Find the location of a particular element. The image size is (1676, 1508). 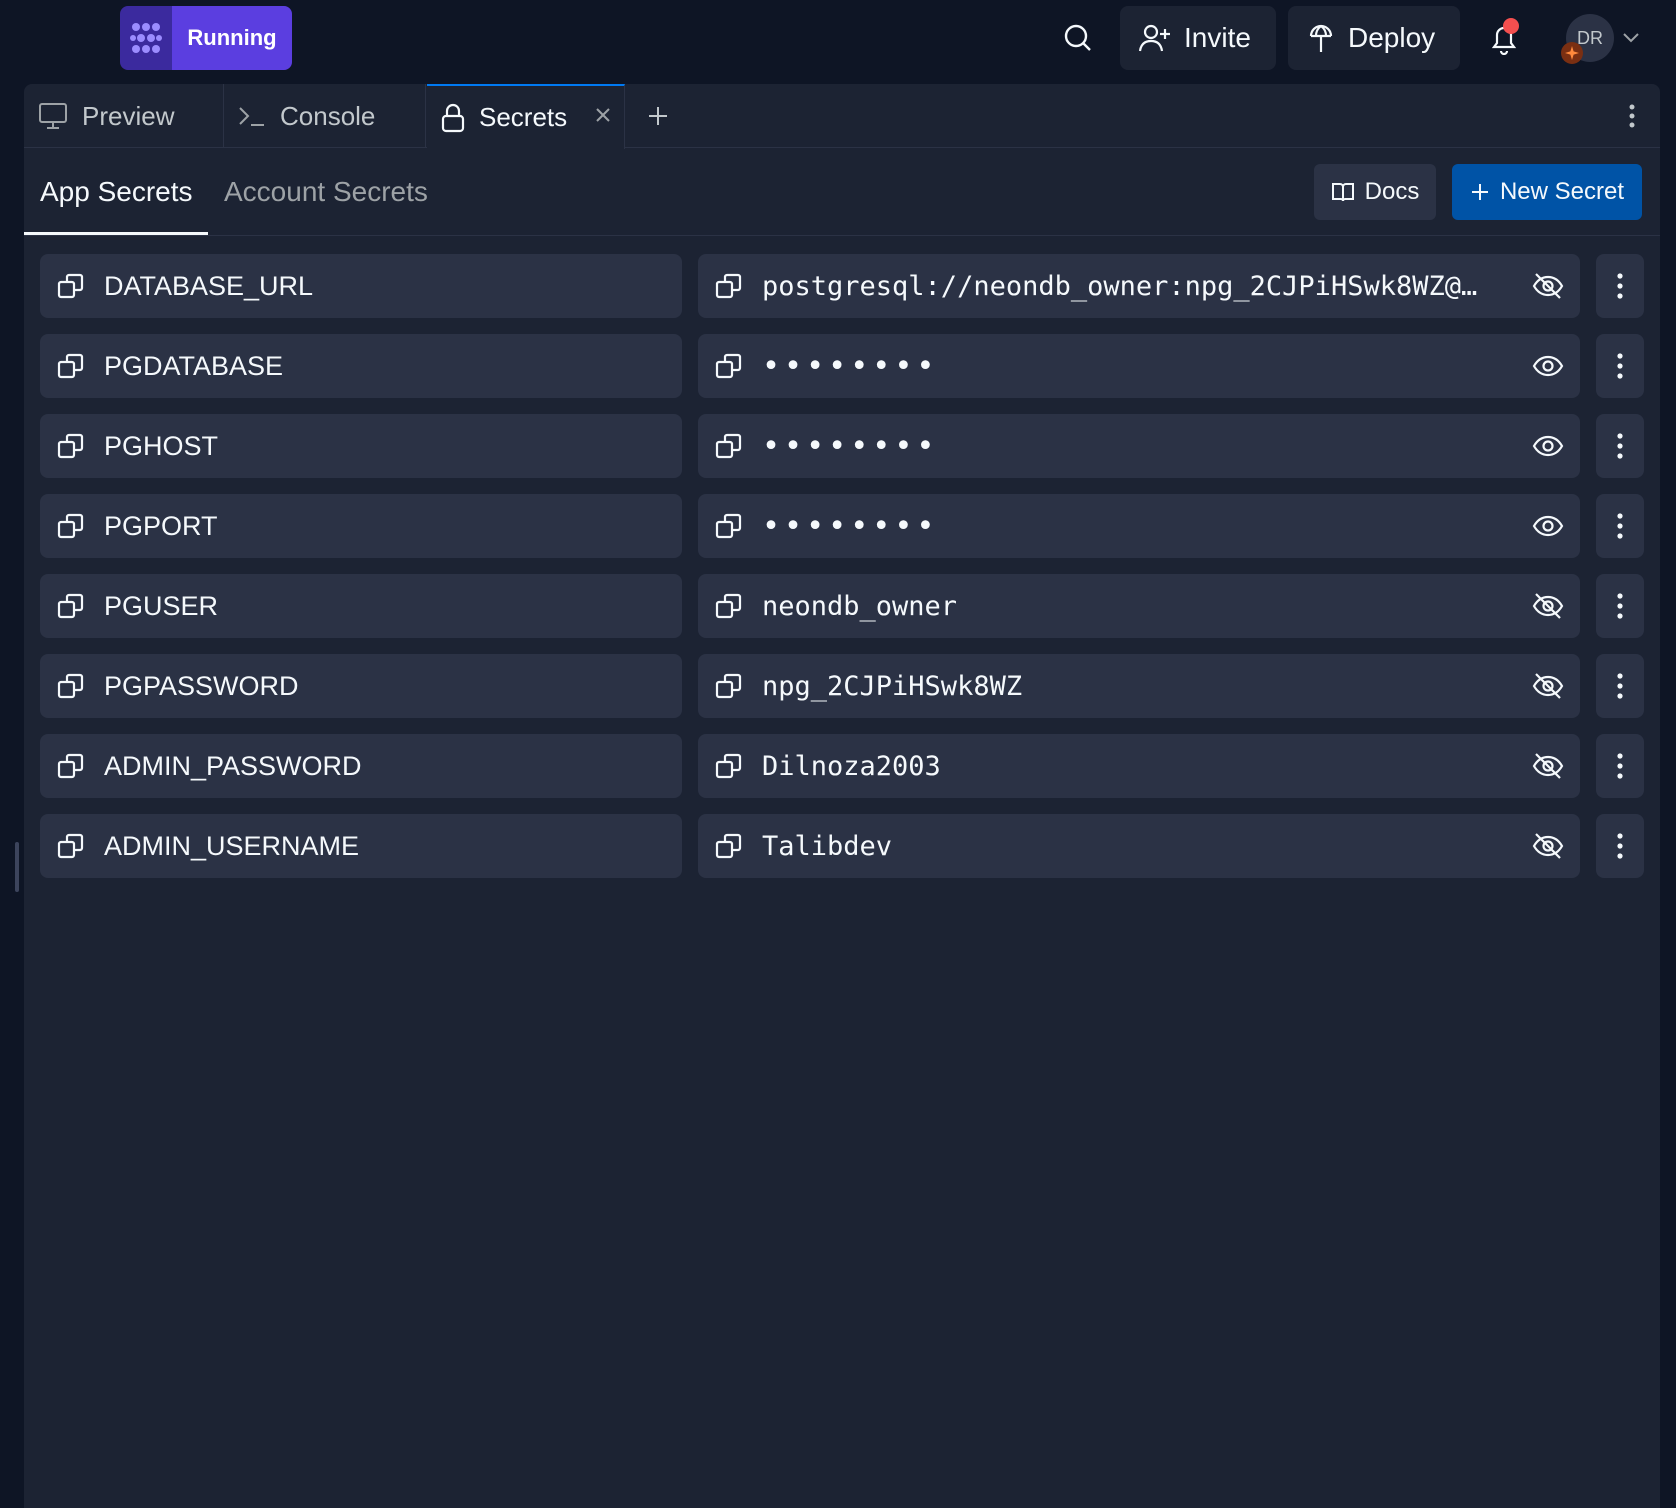

deploy-label: Deploy is located at coordinates (1392, 37).